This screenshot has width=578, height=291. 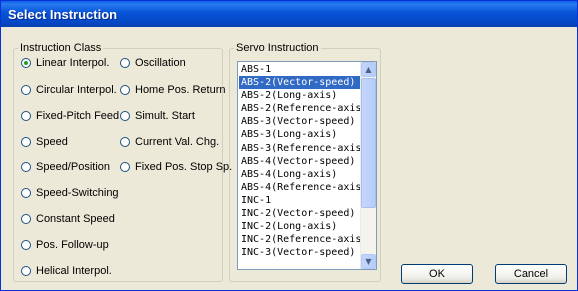 I want to click on list-item: ABS-2(Reference-axis), so click(x=300, y=108).